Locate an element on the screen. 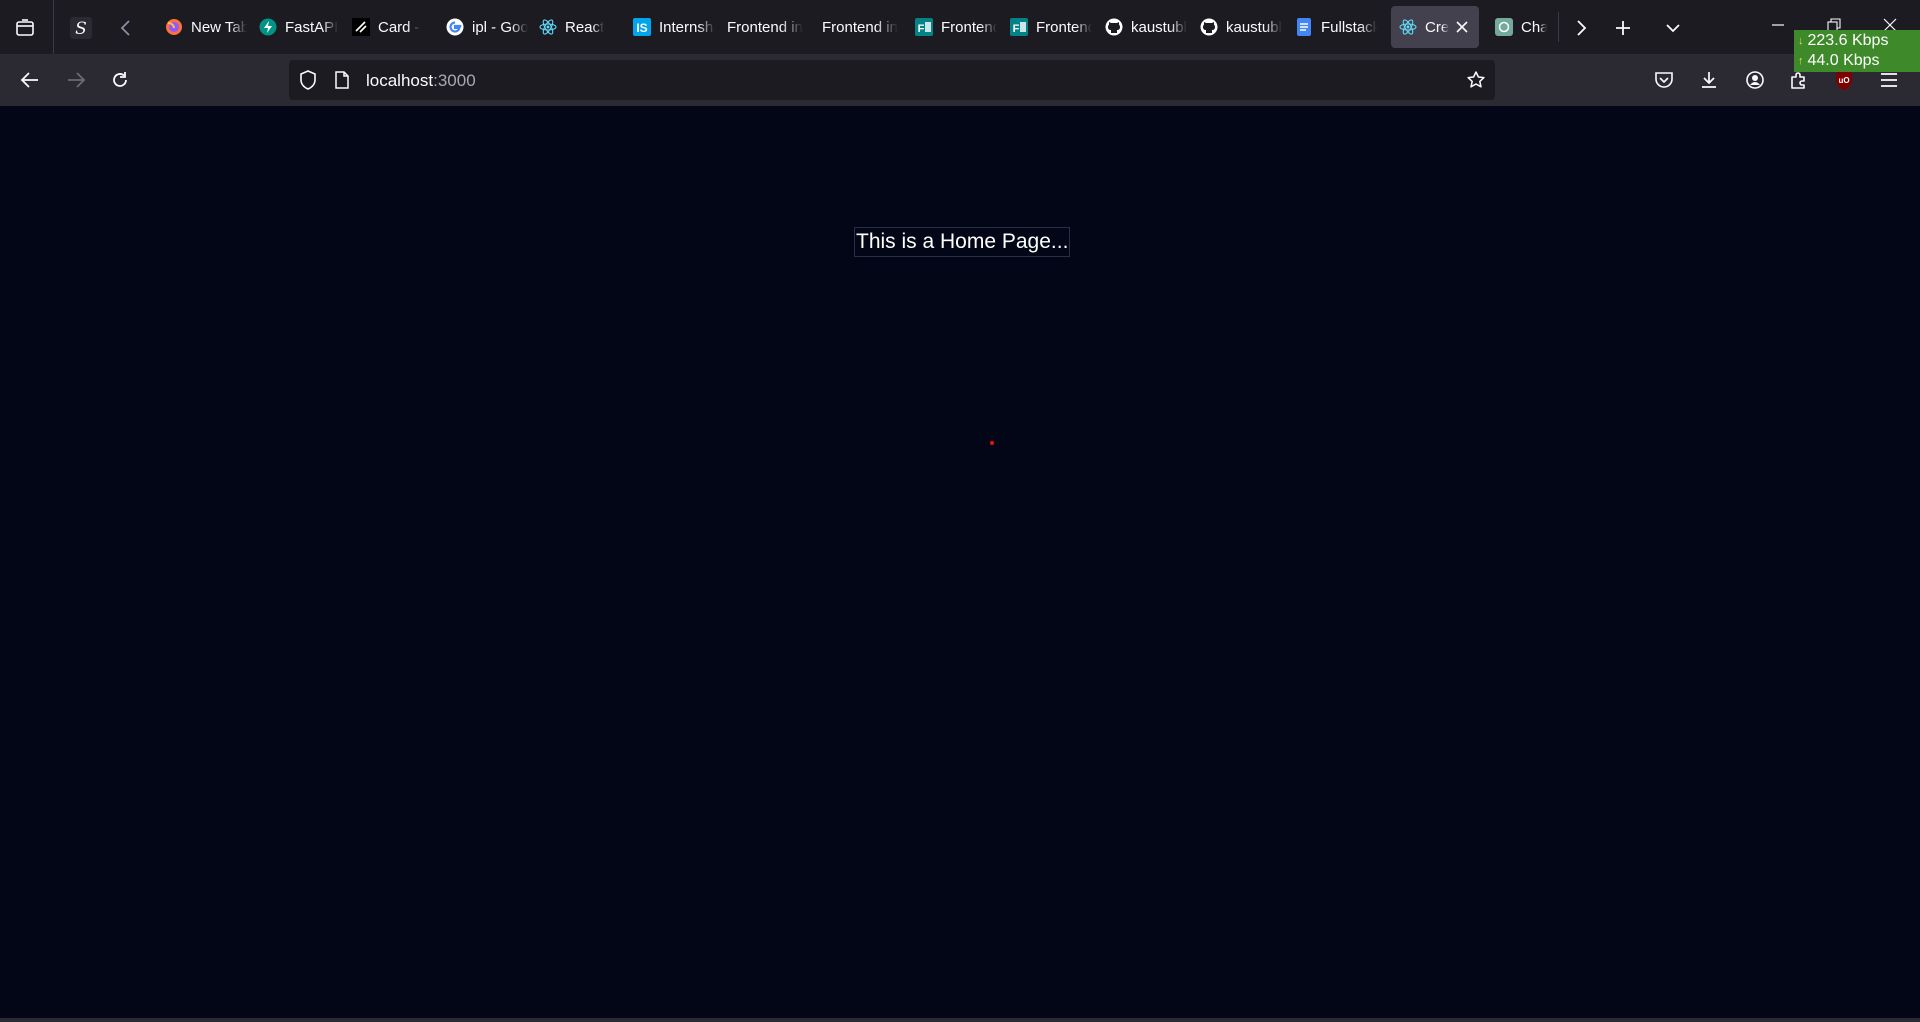  pocket-icon is located at coordinates (1664, 80).